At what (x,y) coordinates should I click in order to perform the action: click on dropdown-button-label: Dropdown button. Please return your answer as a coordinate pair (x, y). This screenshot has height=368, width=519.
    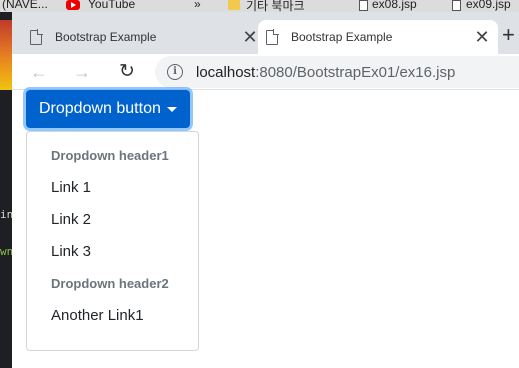
    Looking at the image, I should click on (100, 108).